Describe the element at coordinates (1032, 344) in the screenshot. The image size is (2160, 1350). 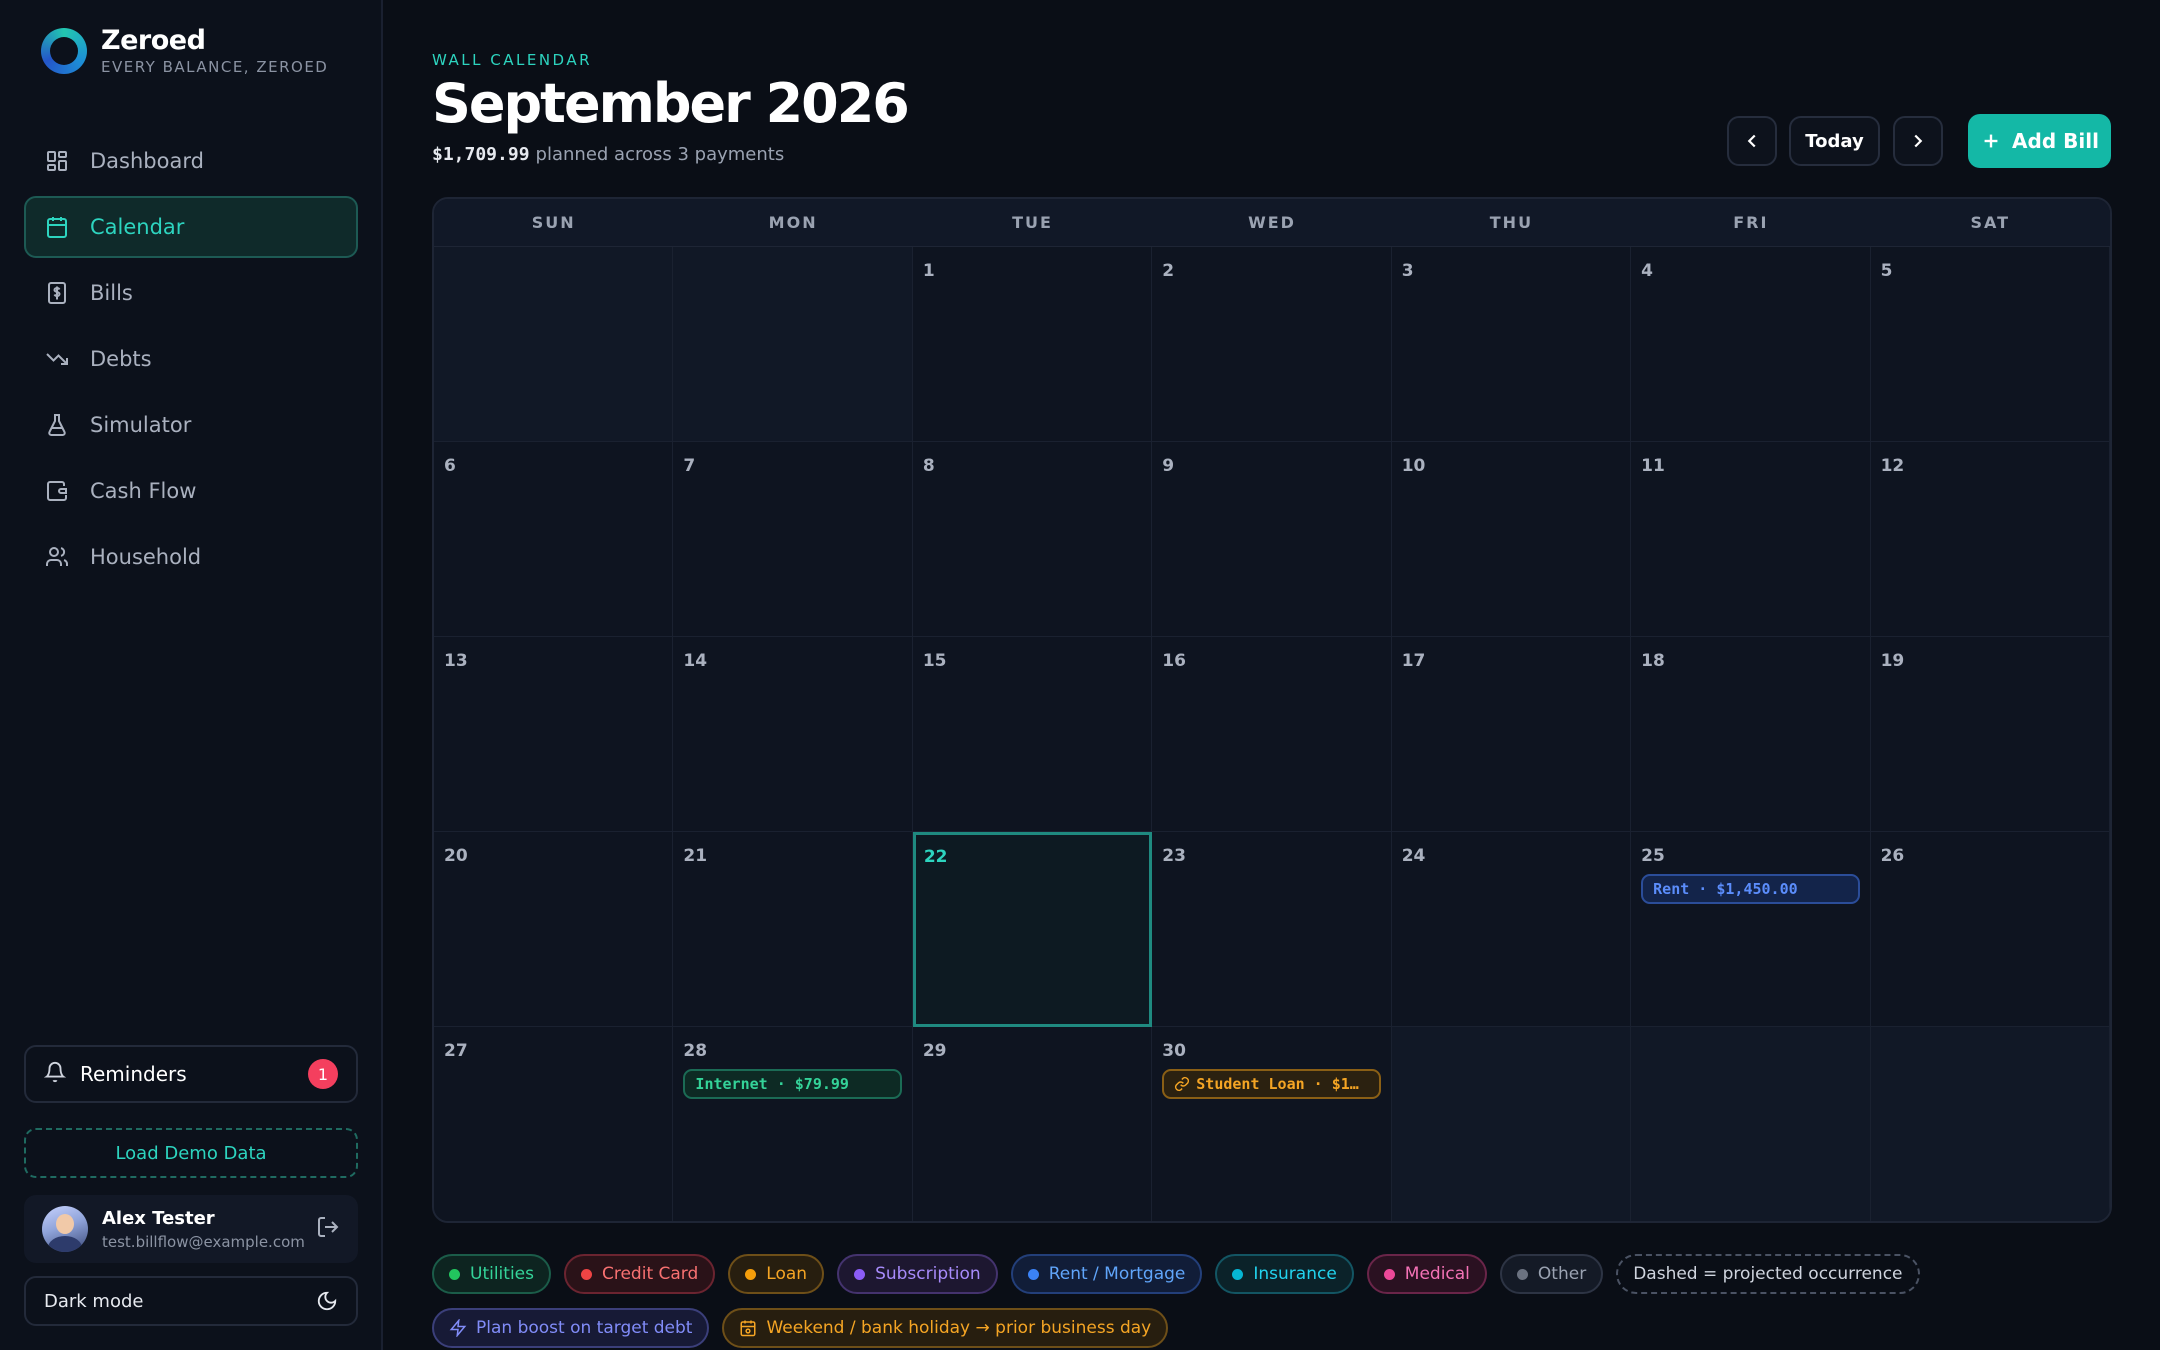
I see `day-cell-1: 1` at that location.